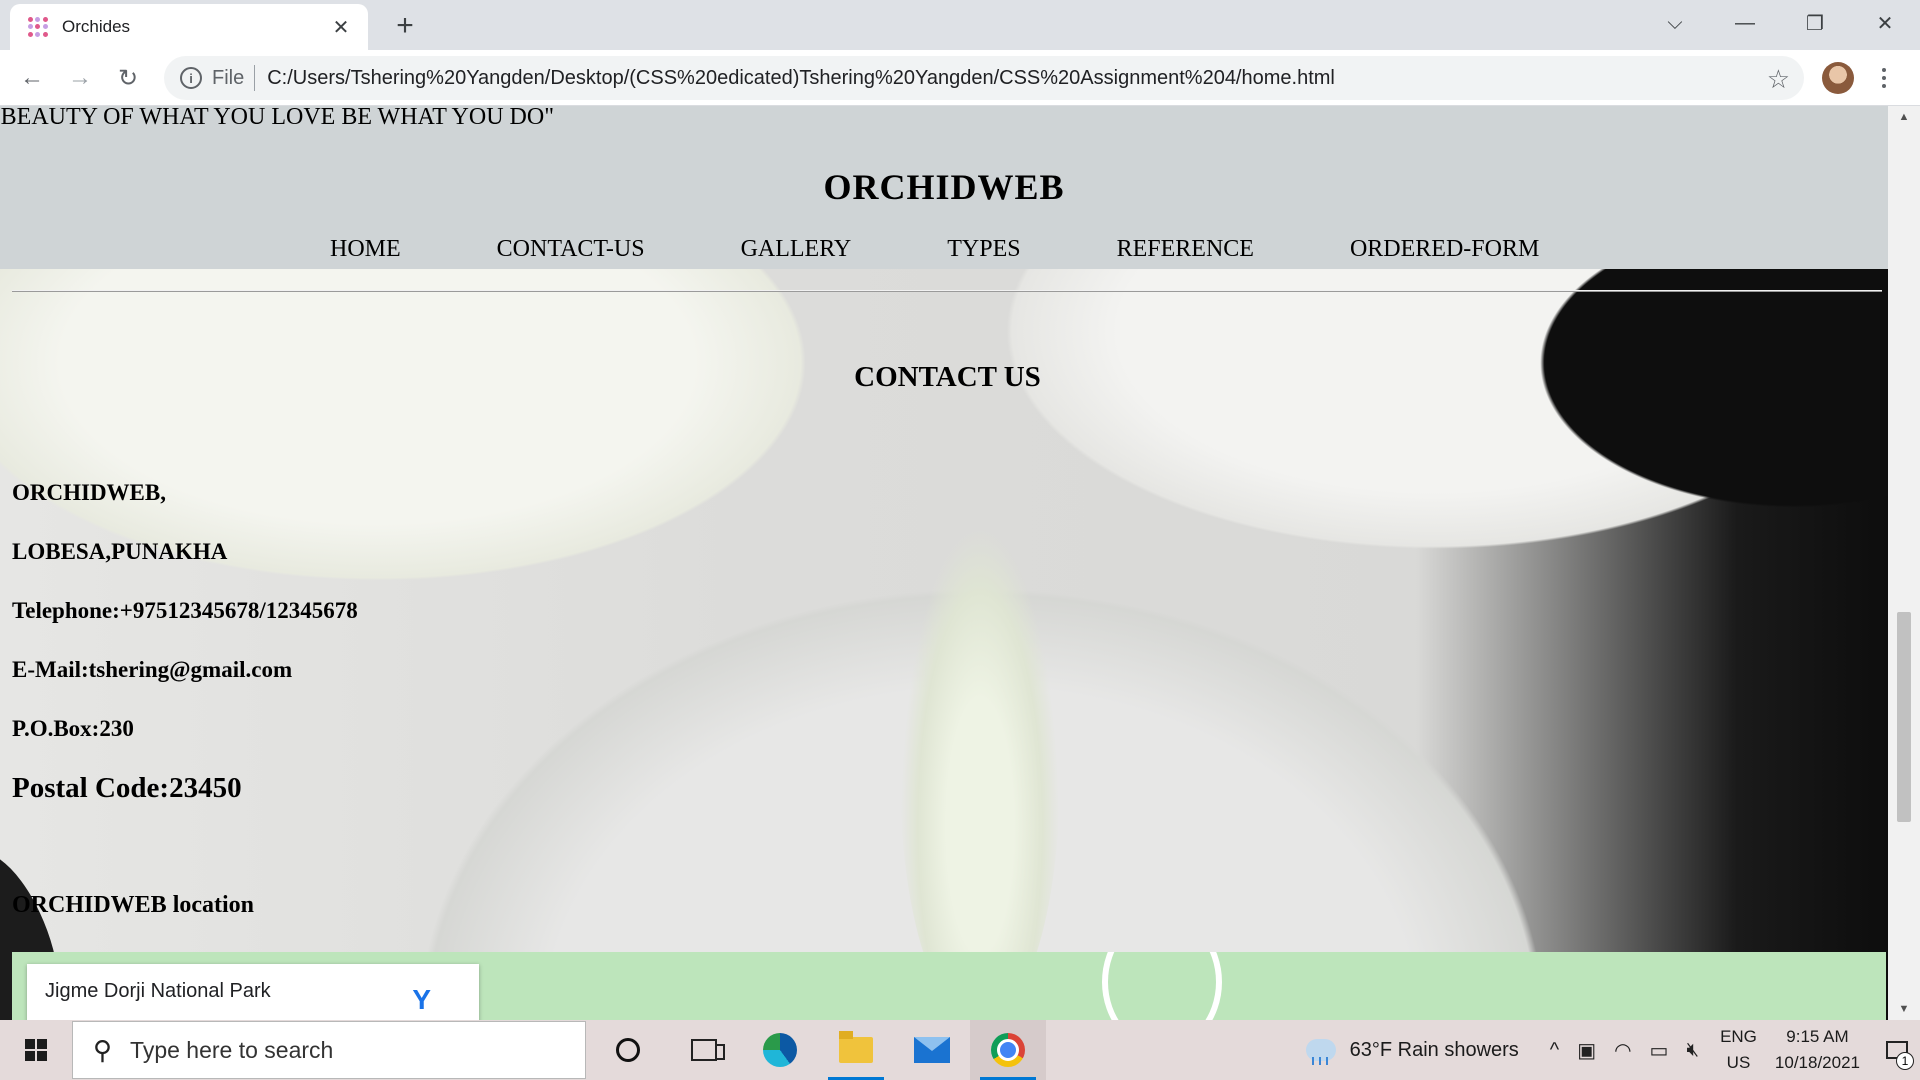 The image size is (1920, 1080). What do you see at coordinates (191, 78) in the screenshot?
I see `site-info-icon: i` at bounding box center [191, 78].